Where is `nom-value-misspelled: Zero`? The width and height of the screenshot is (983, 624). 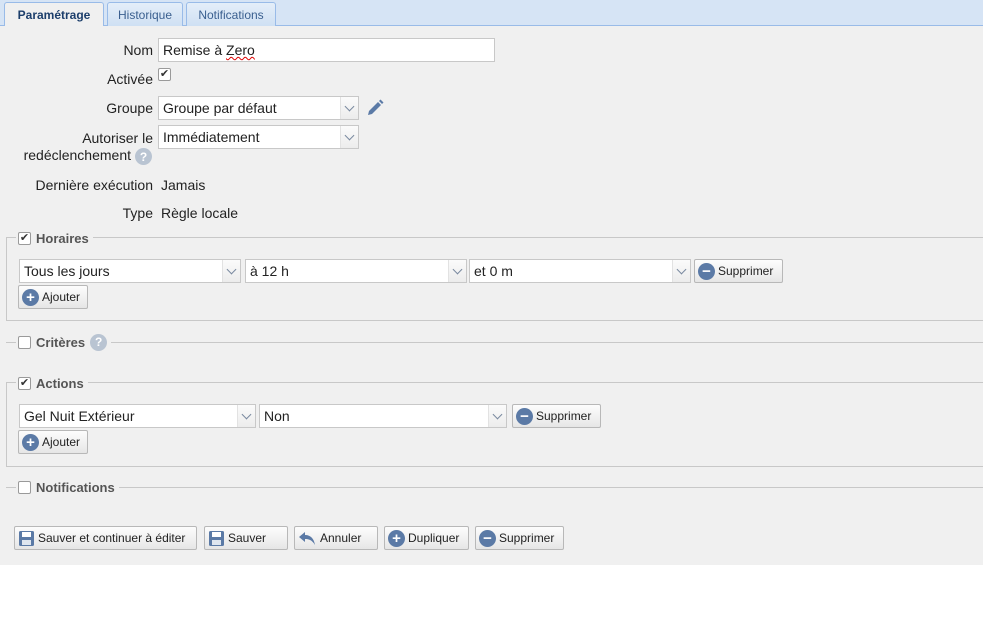
nom-value-misspelled: Zero is located at coordinates (240, 50).